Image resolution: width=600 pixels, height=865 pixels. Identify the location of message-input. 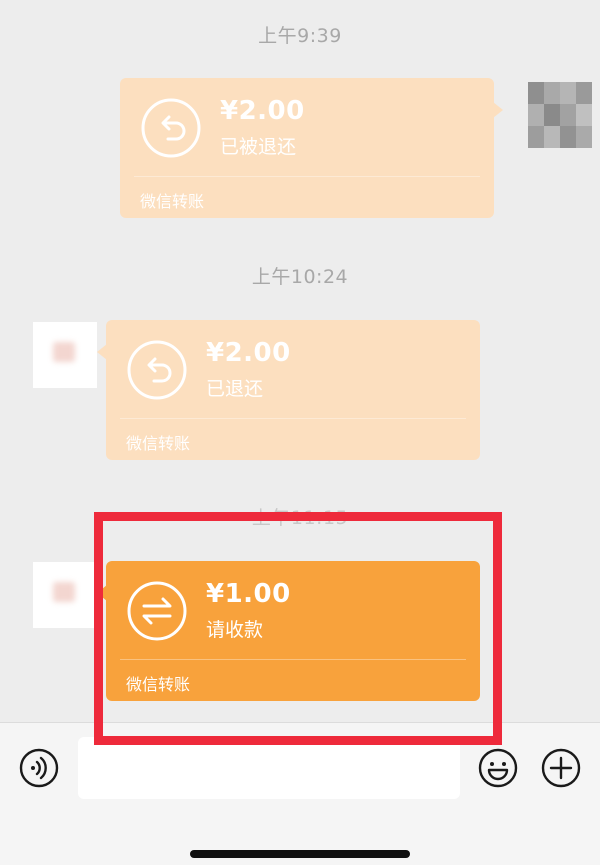
(269, 768).